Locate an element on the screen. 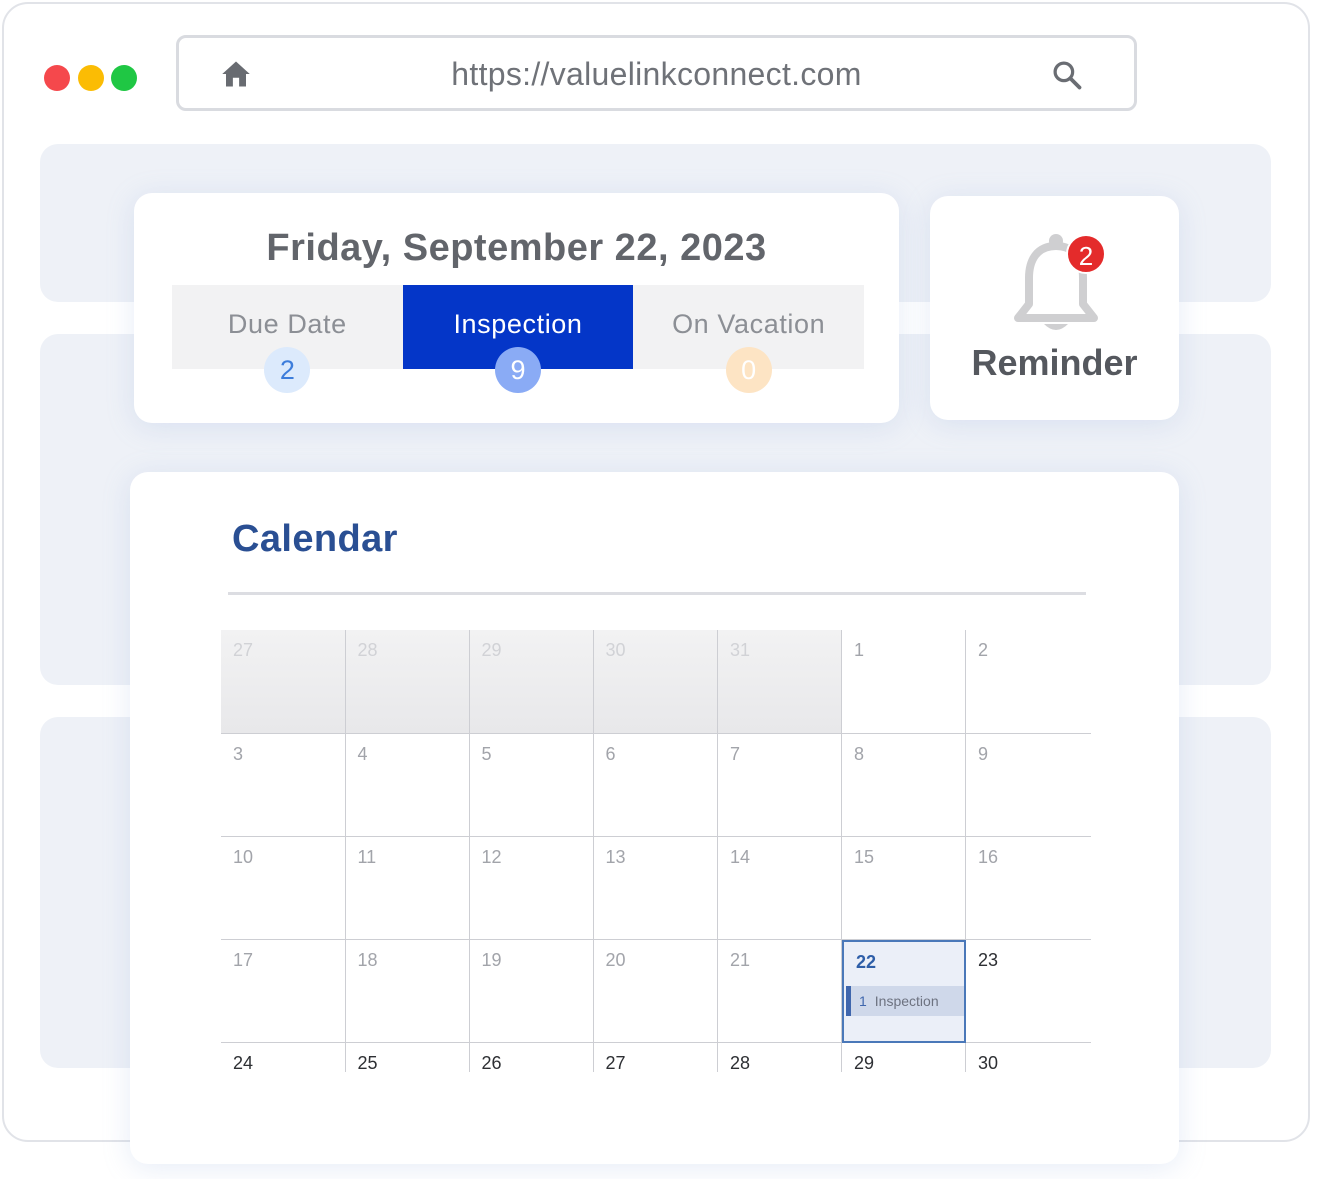  calendar-day: 31 is located at coordinates (780, 682).